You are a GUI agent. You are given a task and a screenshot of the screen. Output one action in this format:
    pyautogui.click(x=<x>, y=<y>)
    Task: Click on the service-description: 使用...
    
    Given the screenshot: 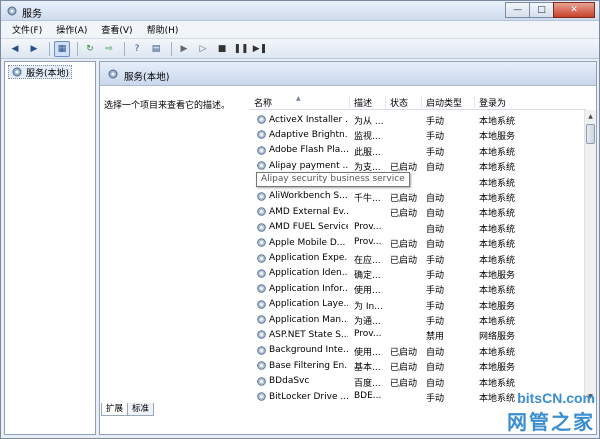 What is the action you would take?
    pyautogui.click(x=367, y=352)
    